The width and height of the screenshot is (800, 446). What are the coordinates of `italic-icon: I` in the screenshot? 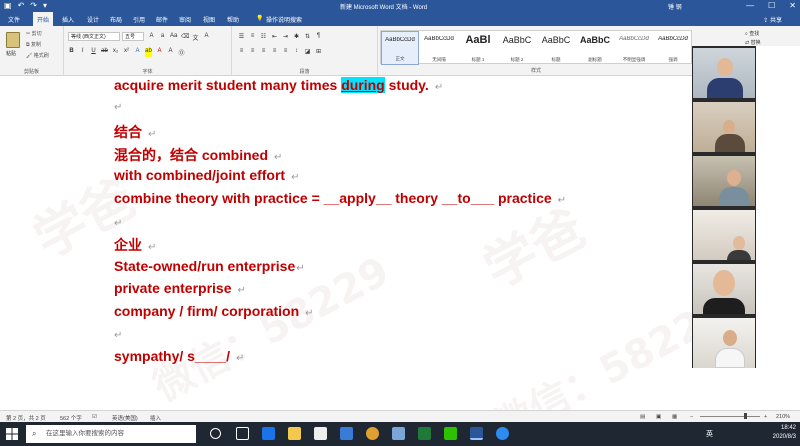 It's located at (82, 52).